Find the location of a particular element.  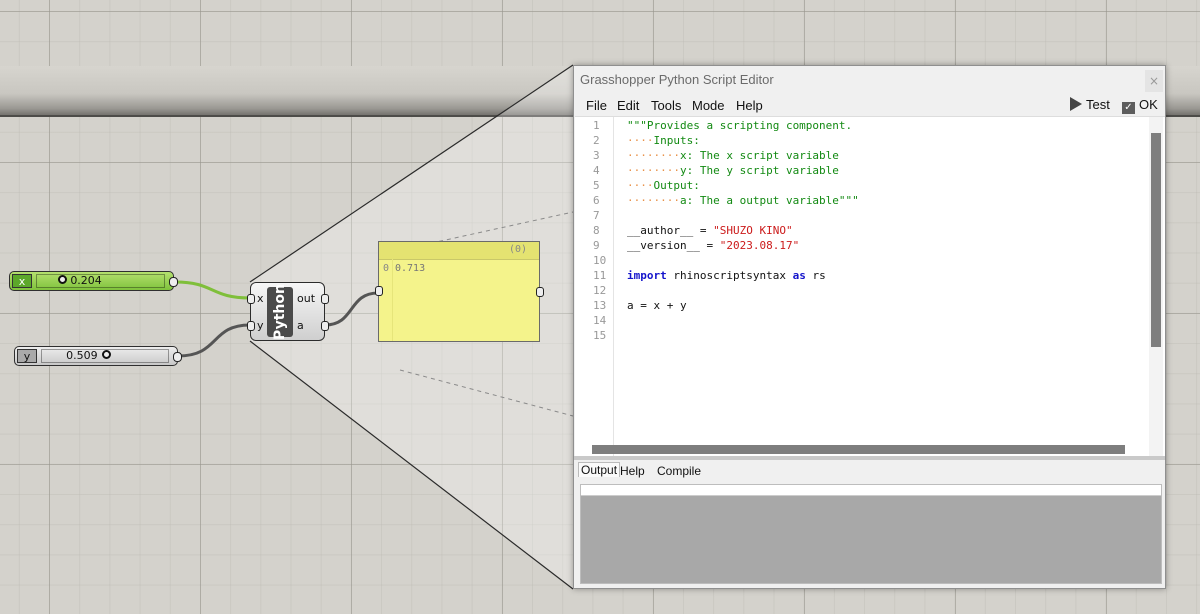

code-line: import rhinoscriptsyntax as rs is located at coordinates (726, 275).